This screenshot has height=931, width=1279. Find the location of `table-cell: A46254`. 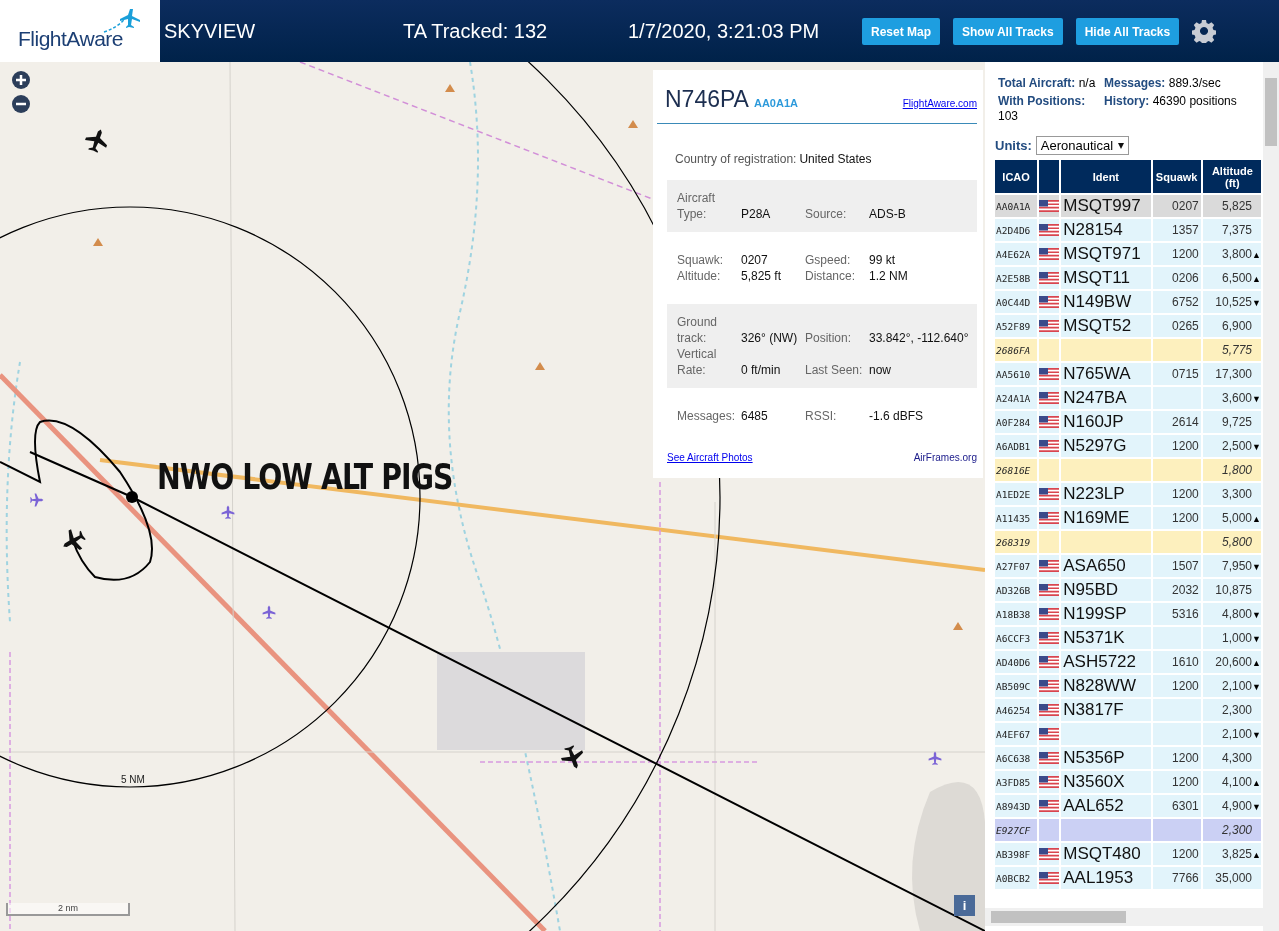

table-cell: A46254 is located at coordinates (1016, 710).